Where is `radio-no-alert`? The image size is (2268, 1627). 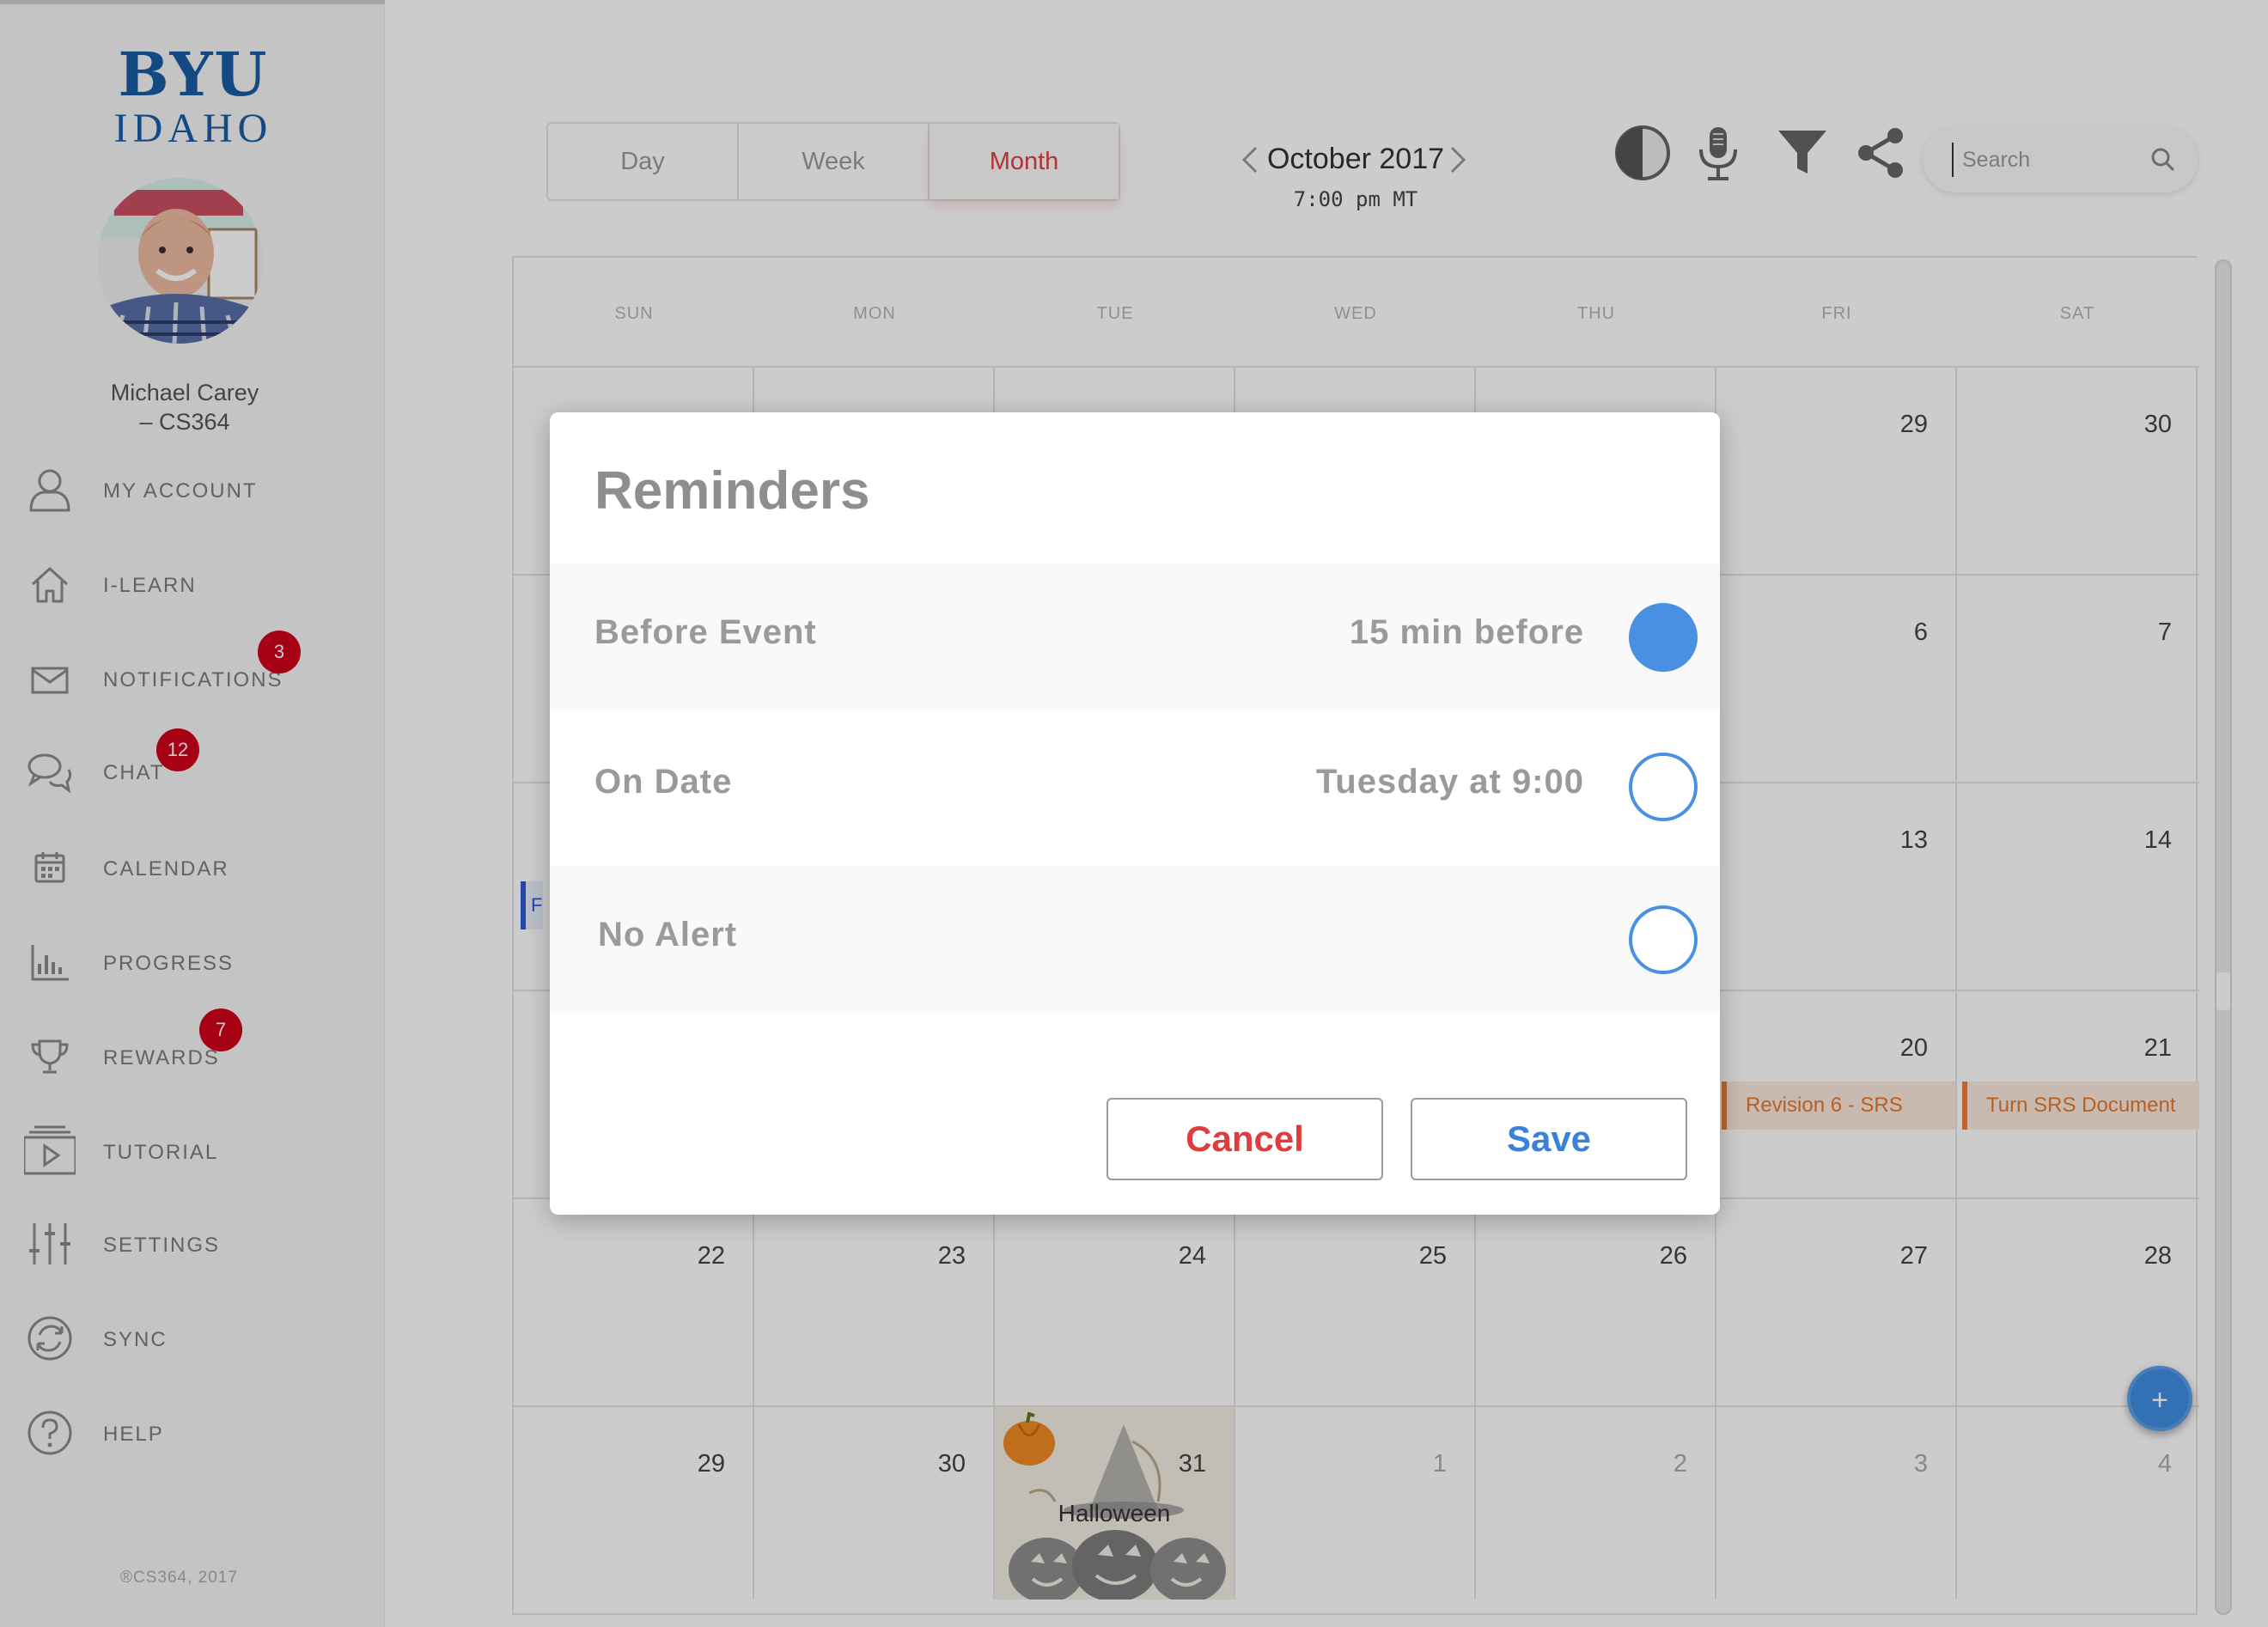
radio-no-alert is located at coordinates (1663, 940).